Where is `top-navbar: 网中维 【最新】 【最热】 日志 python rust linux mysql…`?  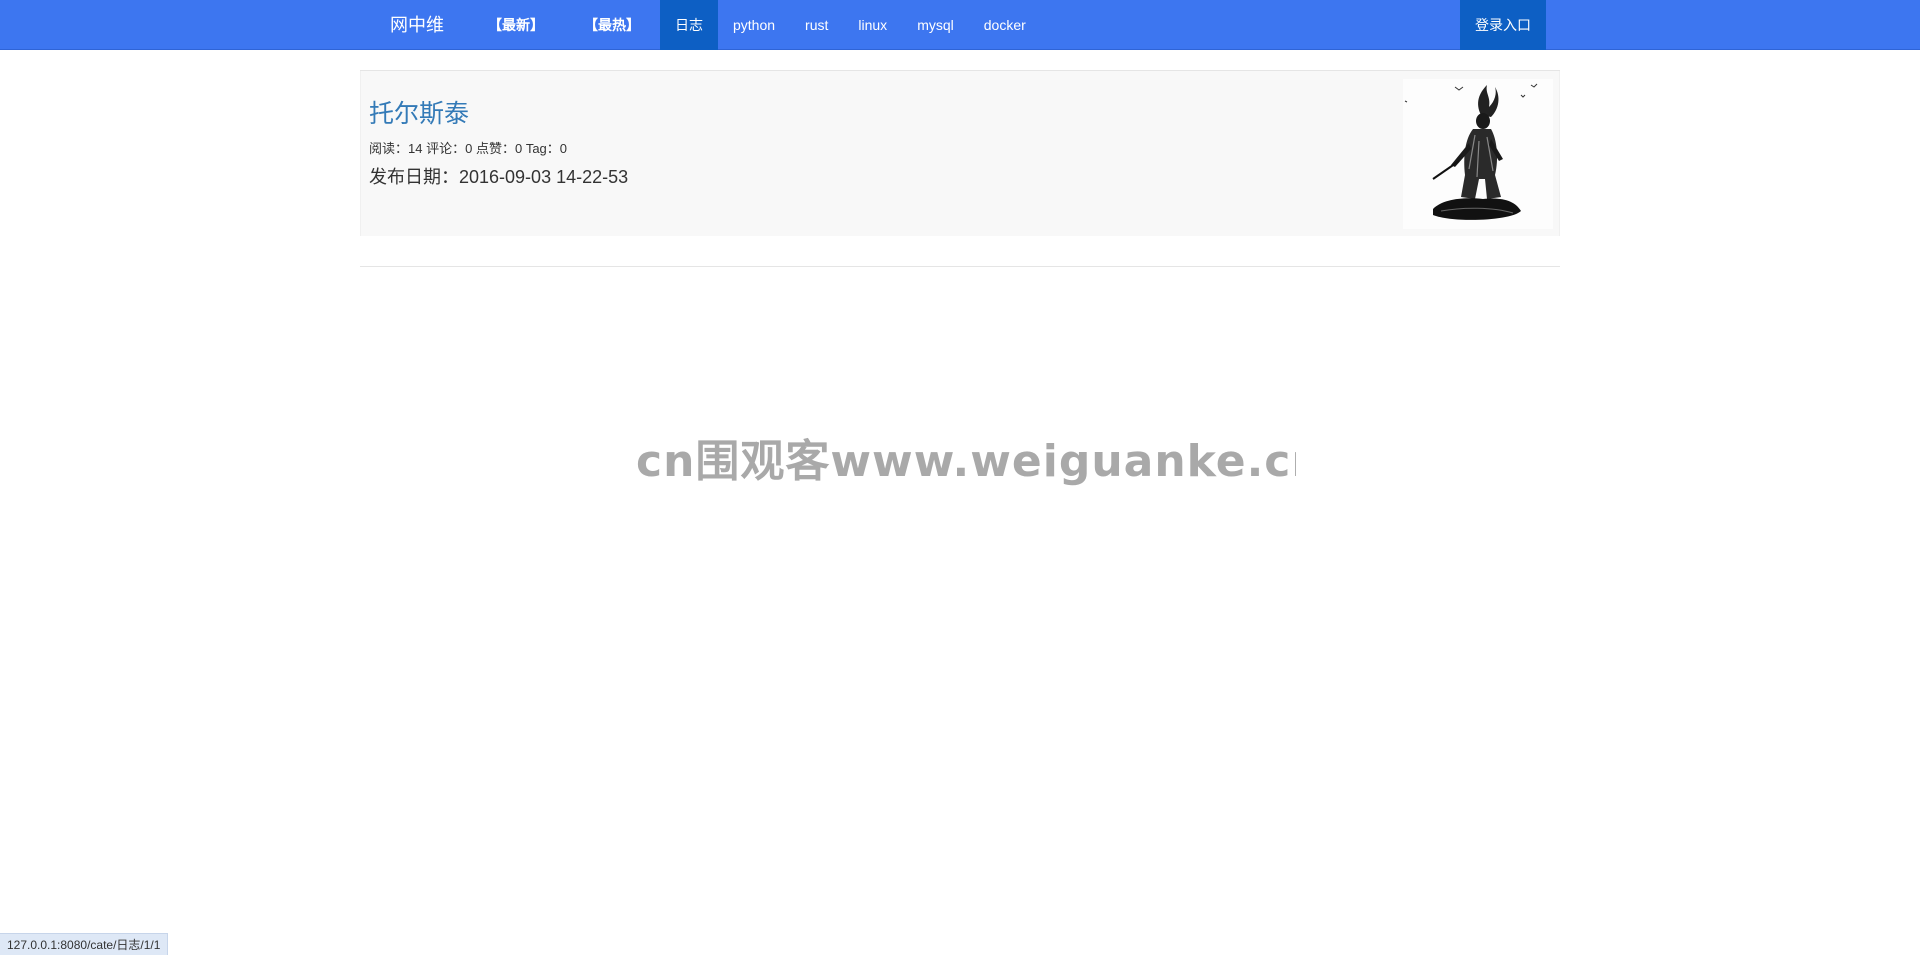
top-navbar: 网中维 【最新】 【最热】 日志 python rust linux mysql… is located at coordinates (960, 25).